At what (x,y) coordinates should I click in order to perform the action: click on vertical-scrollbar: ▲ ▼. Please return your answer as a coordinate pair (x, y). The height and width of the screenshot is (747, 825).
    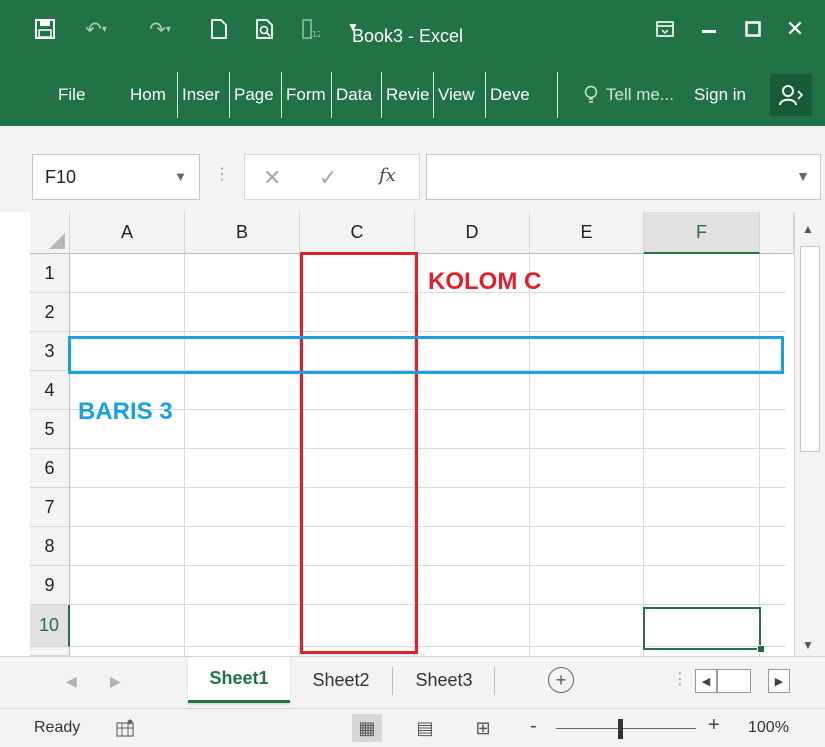
    Looking at the image, I should click on (809, 434).